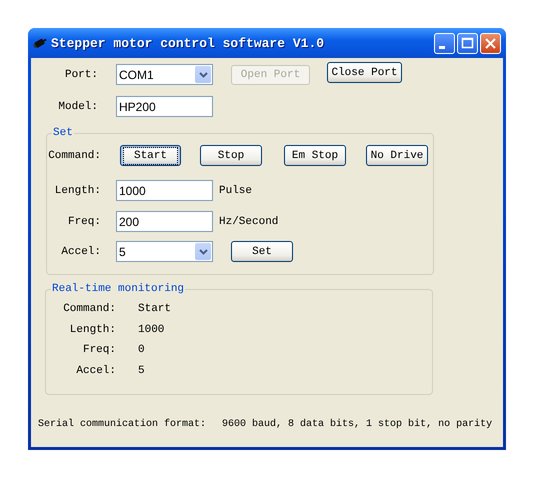  Describe the element at coordinates (81, 74) in the screenshot. I see `field-label: Port:` at that location.